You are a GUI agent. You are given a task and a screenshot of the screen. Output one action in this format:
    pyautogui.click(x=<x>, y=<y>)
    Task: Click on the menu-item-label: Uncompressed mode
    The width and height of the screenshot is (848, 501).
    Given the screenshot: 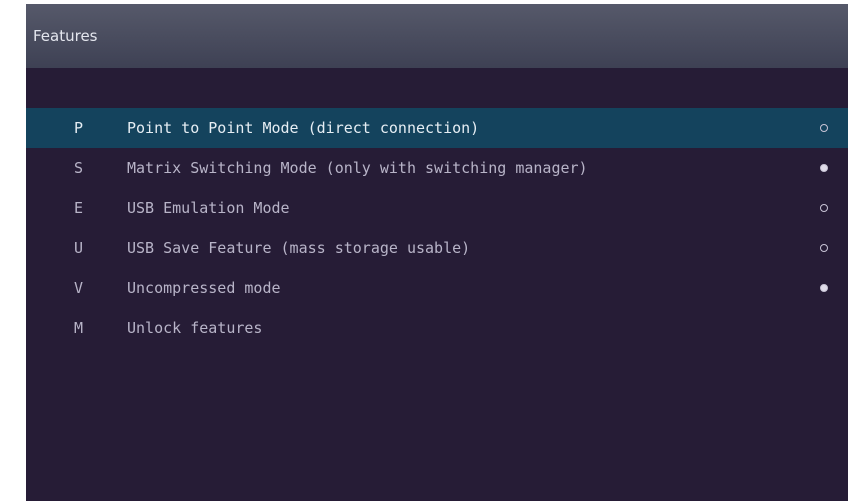 What is the action you would take?
    pyautogui.click(x=204, y=288)
    